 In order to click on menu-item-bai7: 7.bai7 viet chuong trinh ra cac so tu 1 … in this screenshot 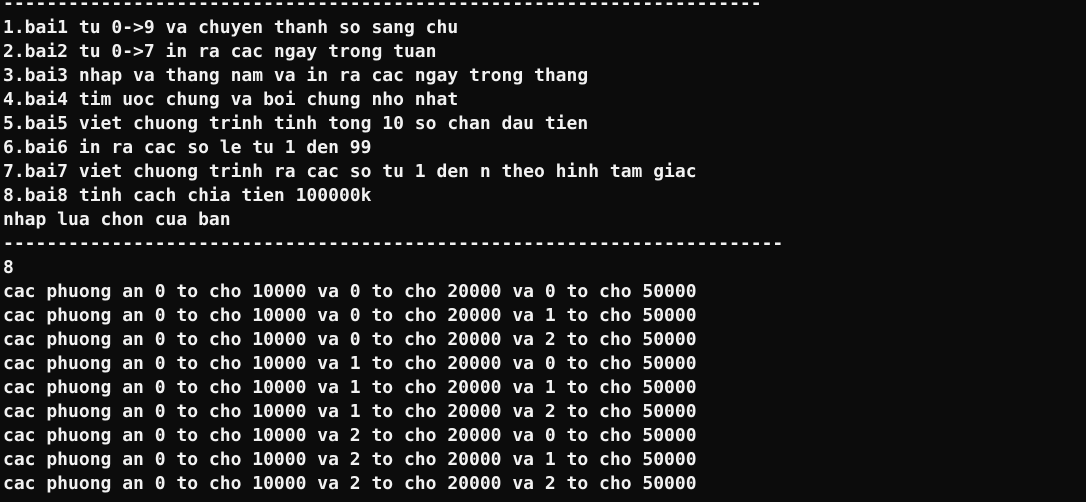, I will do `click(350, 171)`.